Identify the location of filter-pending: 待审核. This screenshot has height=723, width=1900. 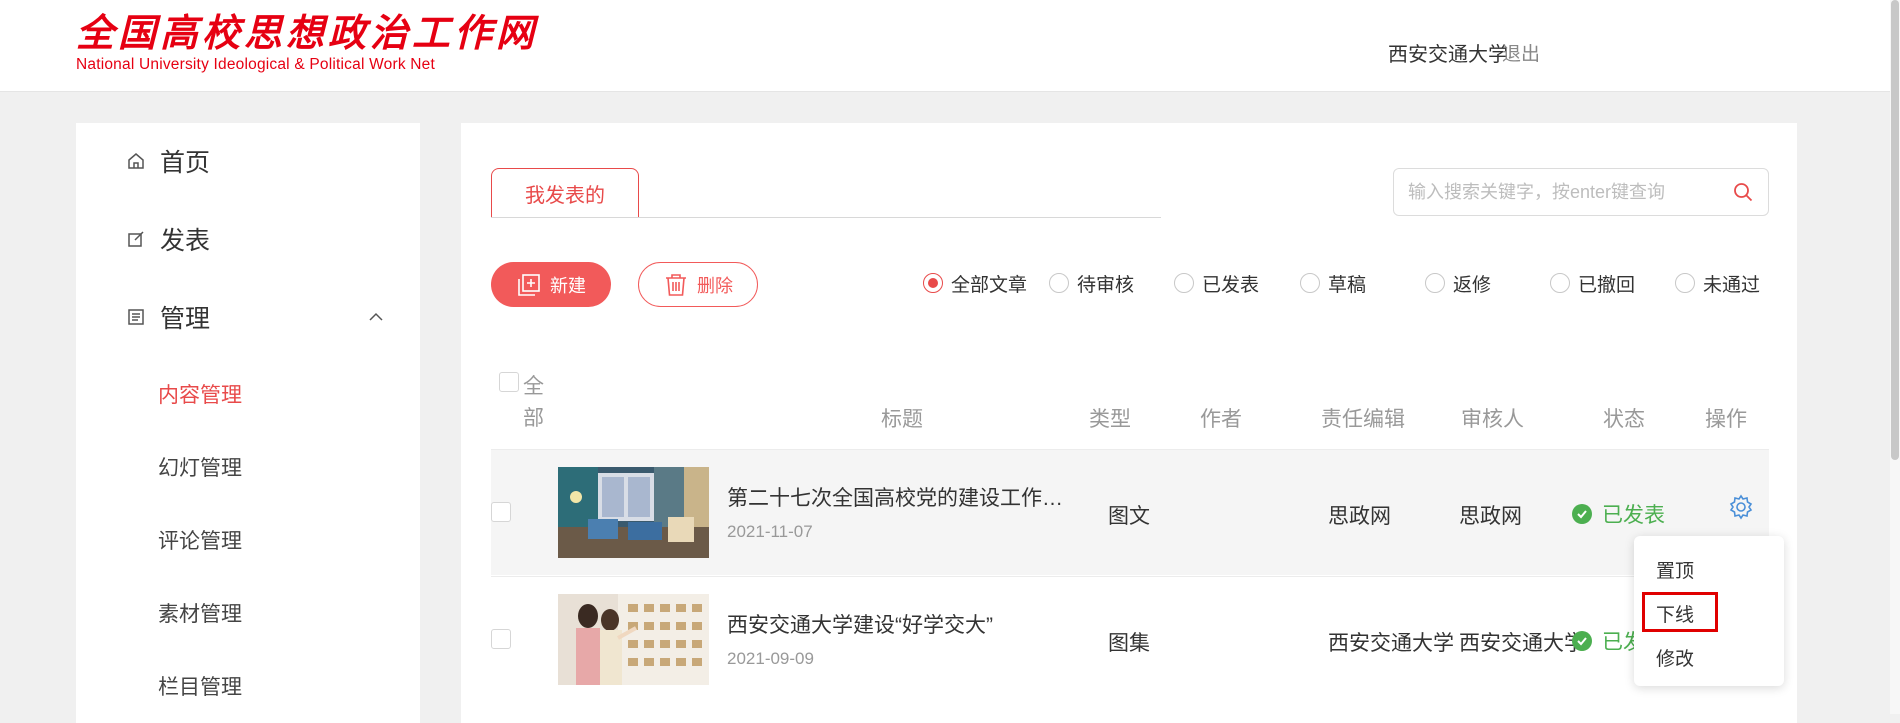
(1091, 283).